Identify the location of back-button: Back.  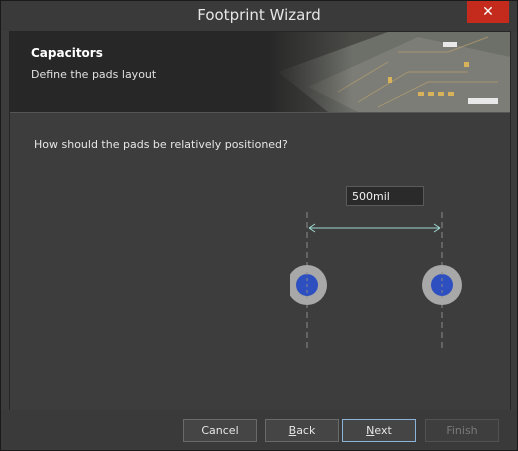
(302, 430).